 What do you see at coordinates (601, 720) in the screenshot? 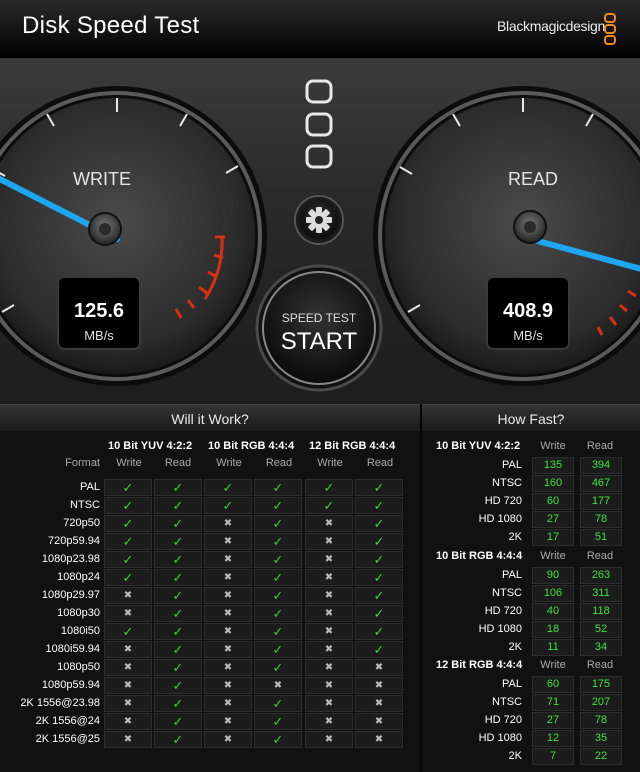
I see `hf-read-value: 78` at bounding box center [601, 720].